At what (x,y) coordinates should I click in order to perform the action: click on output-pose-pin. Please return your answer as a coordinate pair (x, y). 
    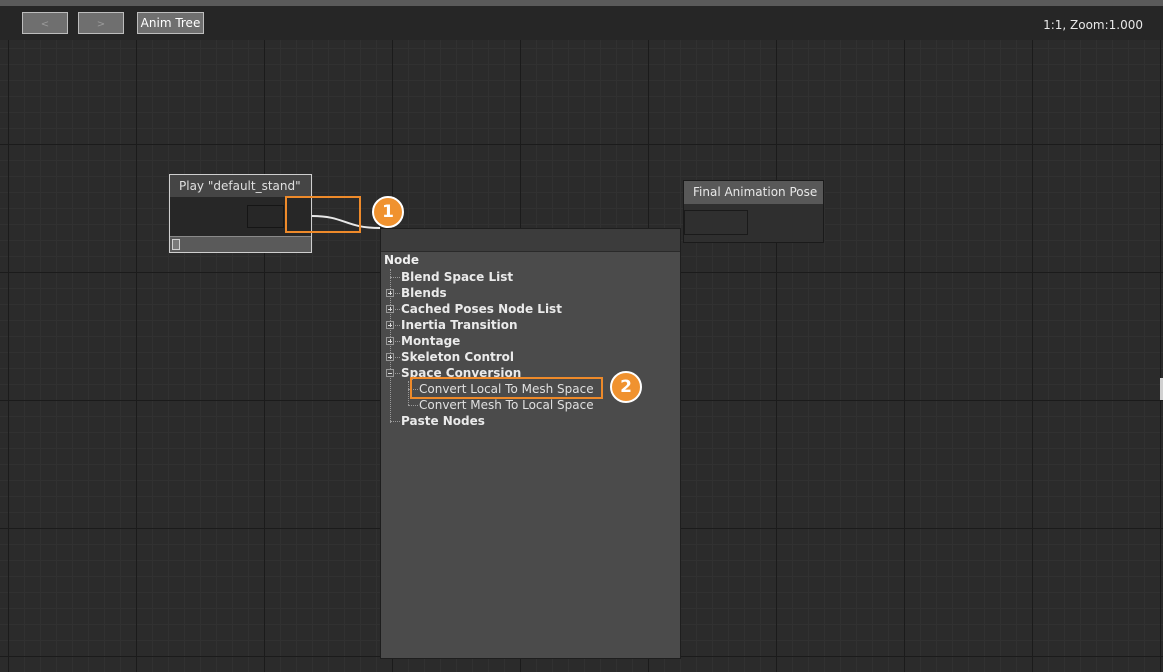
    Looking at the image, I should click on (265, 216).